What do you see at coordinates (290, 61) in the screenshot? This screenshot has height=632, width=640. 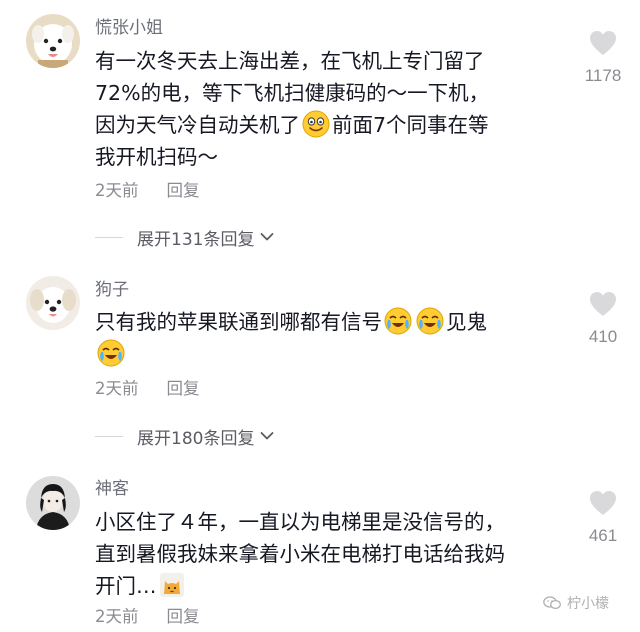 I see `comment-text-line: 有一次冬天去上海出差，在飞机上专门留了` at bounding box center [290, 61].